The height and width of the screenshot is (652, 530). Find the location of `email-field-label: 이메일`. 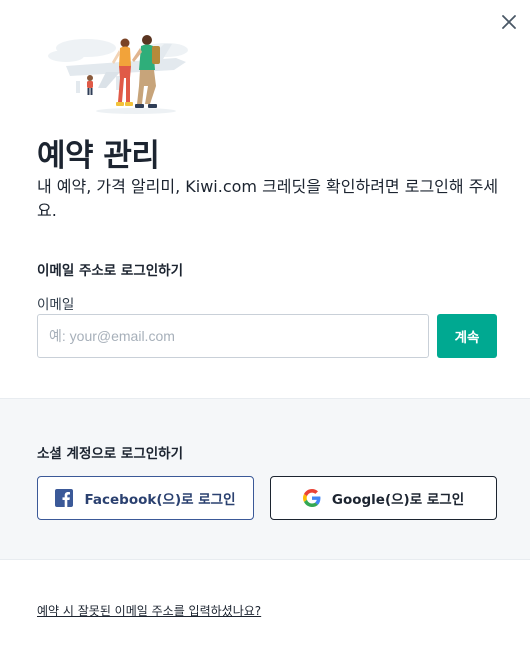

email-field-label: 이메일 is located at coordinates (56, 305).